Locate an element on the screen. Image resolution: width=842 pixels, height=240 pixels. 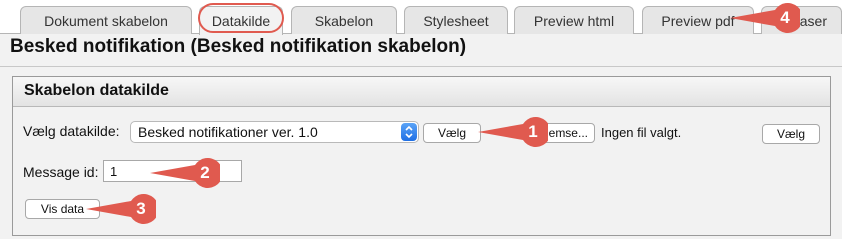
callout-4: 4 is located at coordinates (765, 18).